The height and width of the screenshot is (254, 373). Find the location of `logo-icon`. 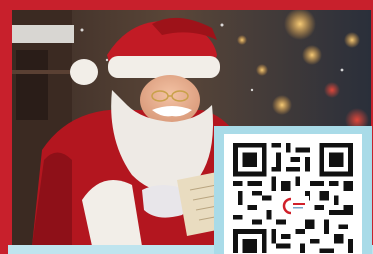

logo-icon is located at coordinates (293, 206).